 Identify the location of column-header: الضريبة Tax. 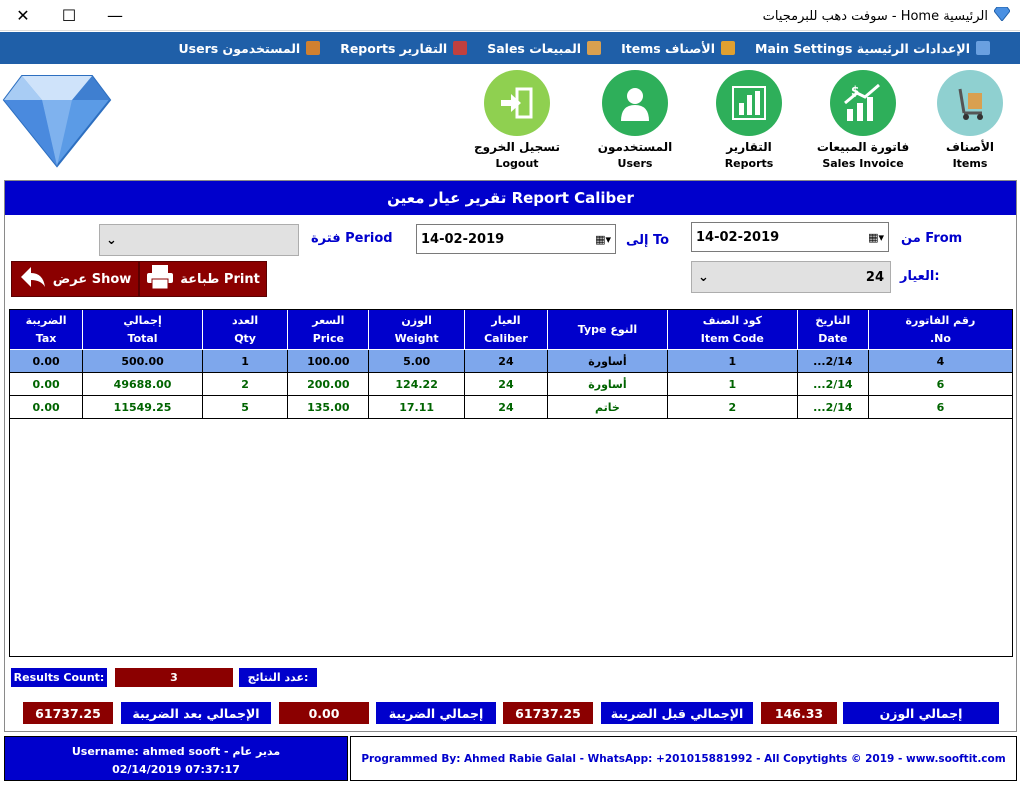
(46, 329).